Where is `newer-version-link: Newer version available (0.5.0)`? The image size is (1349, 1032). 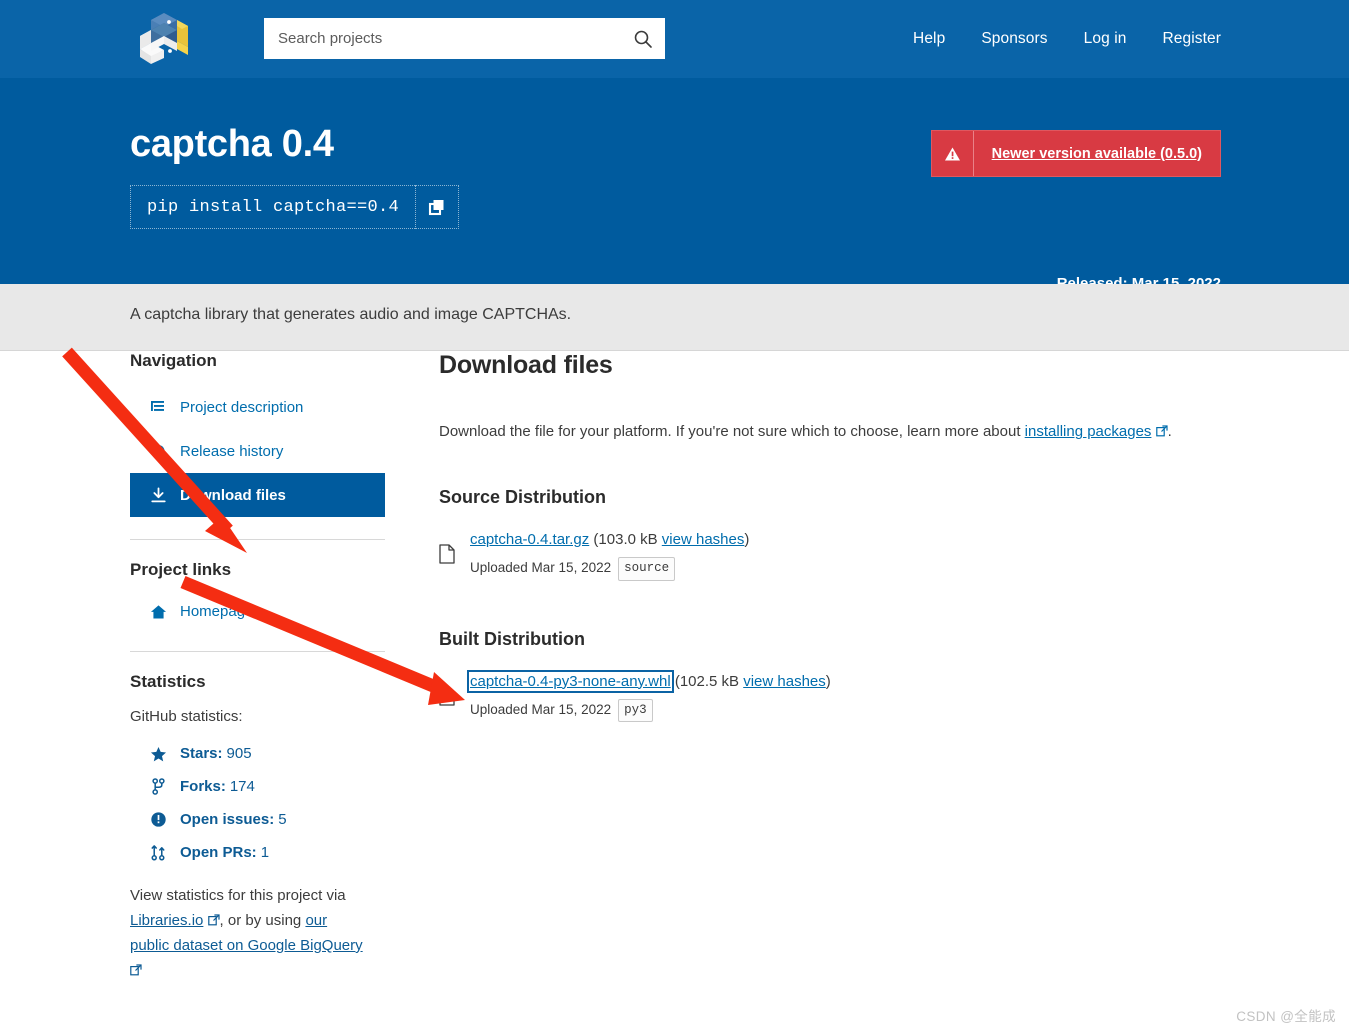 newer-version-link: Newer version available (0.5.0) is located at coordinates (1097, 153).